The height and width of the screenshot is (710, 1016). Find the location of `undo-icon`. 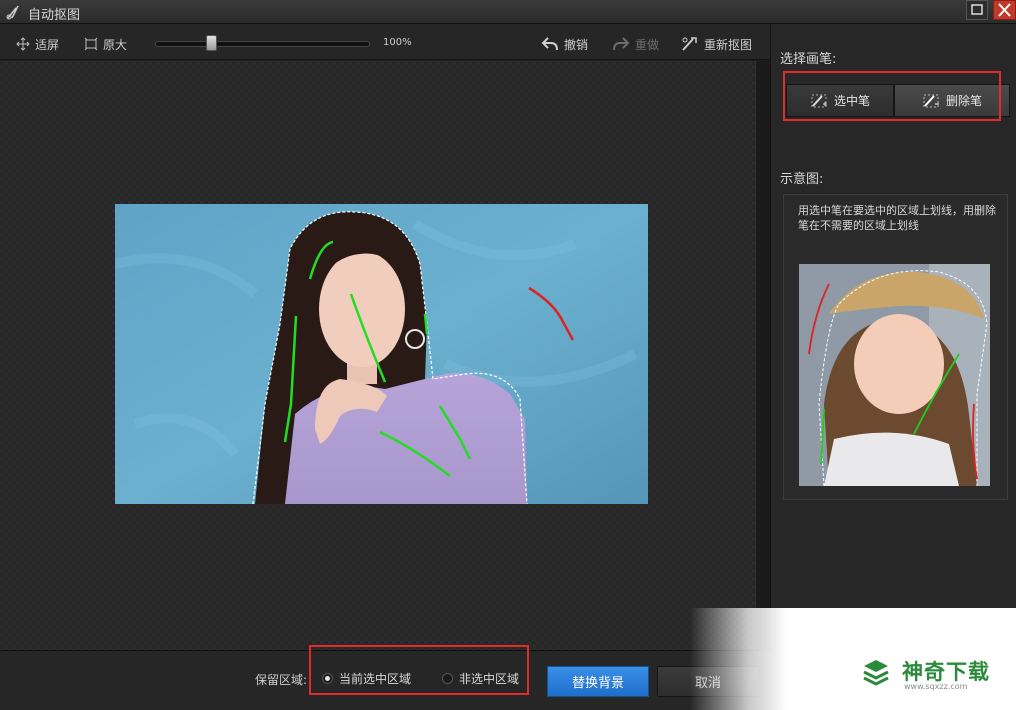

undo-icon is located at coordinates (549, 44).